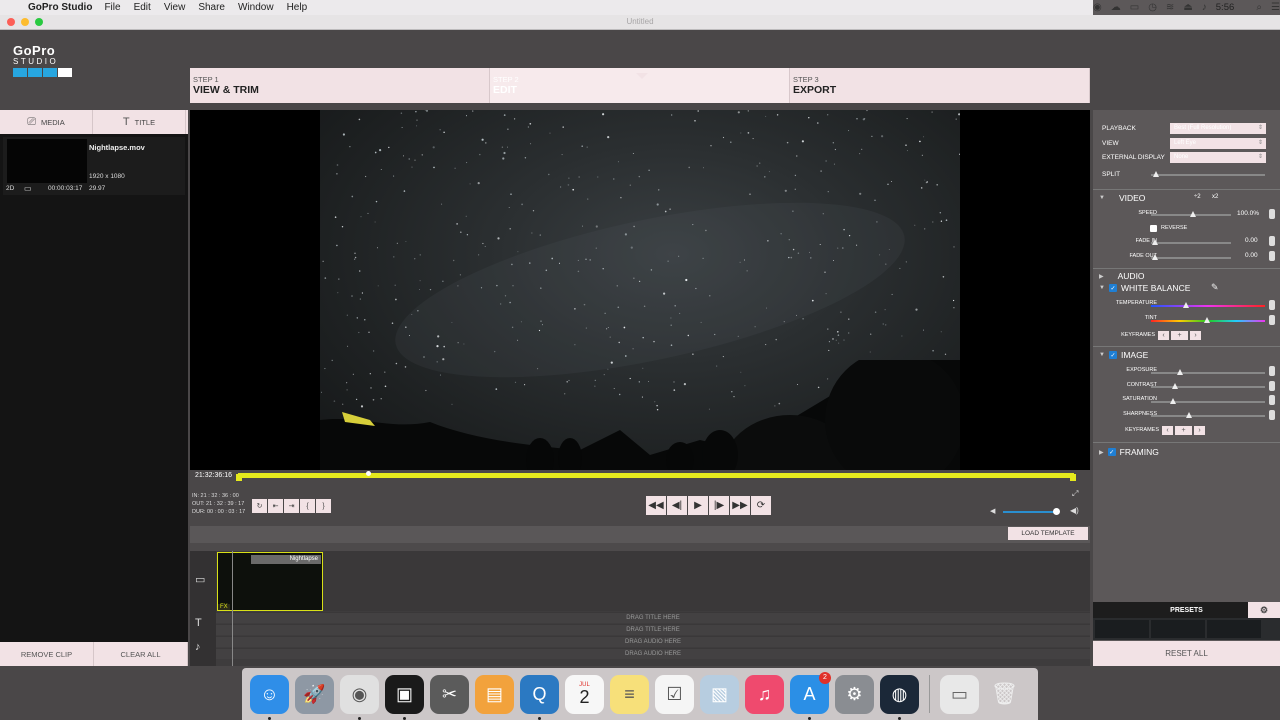  What do you see at coordinates (1129, 452) in the screenshot?
I see `framing-section-header: ▶ ✓ FRAMING` at bounding box center [1129, 452].